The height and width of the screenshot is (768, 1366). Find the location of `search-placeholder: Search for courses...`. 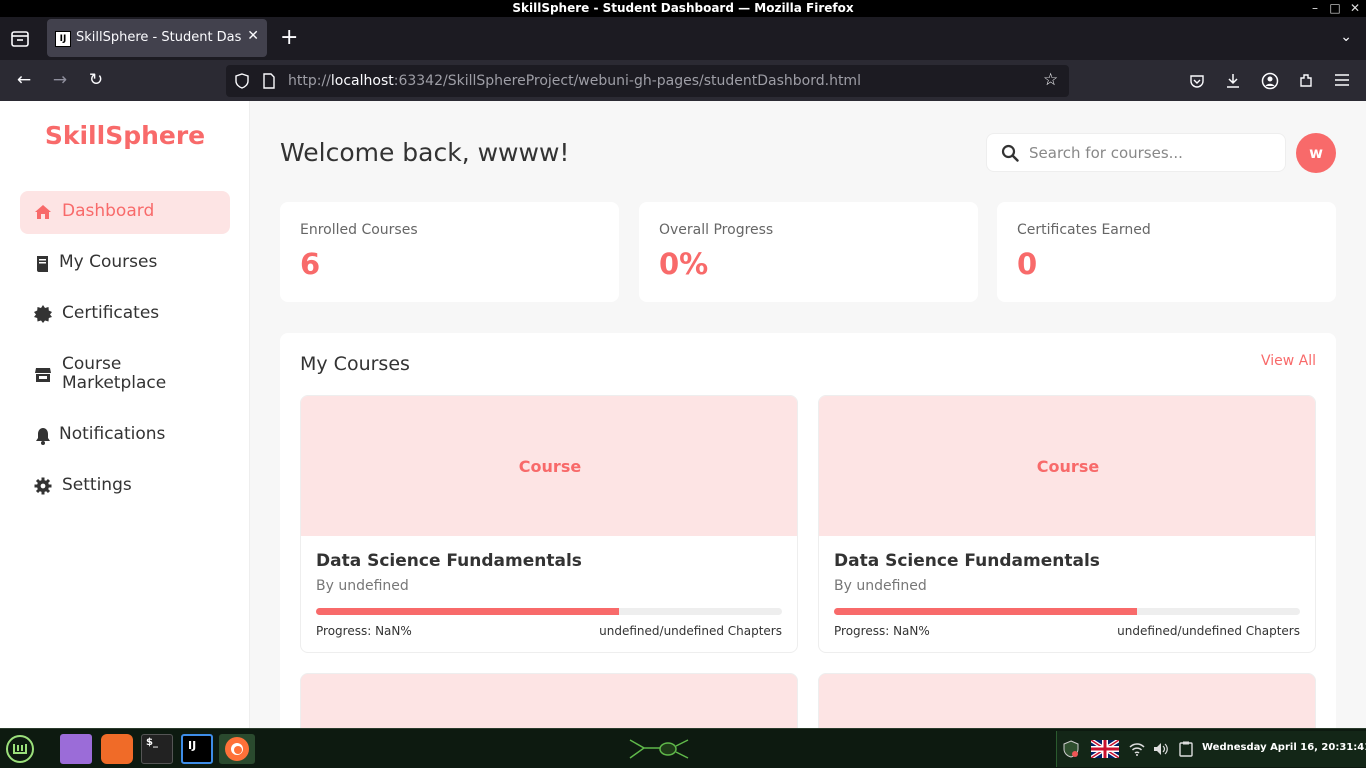

search-placeholder: Search for courses... is located at coordinates (1106, 153).